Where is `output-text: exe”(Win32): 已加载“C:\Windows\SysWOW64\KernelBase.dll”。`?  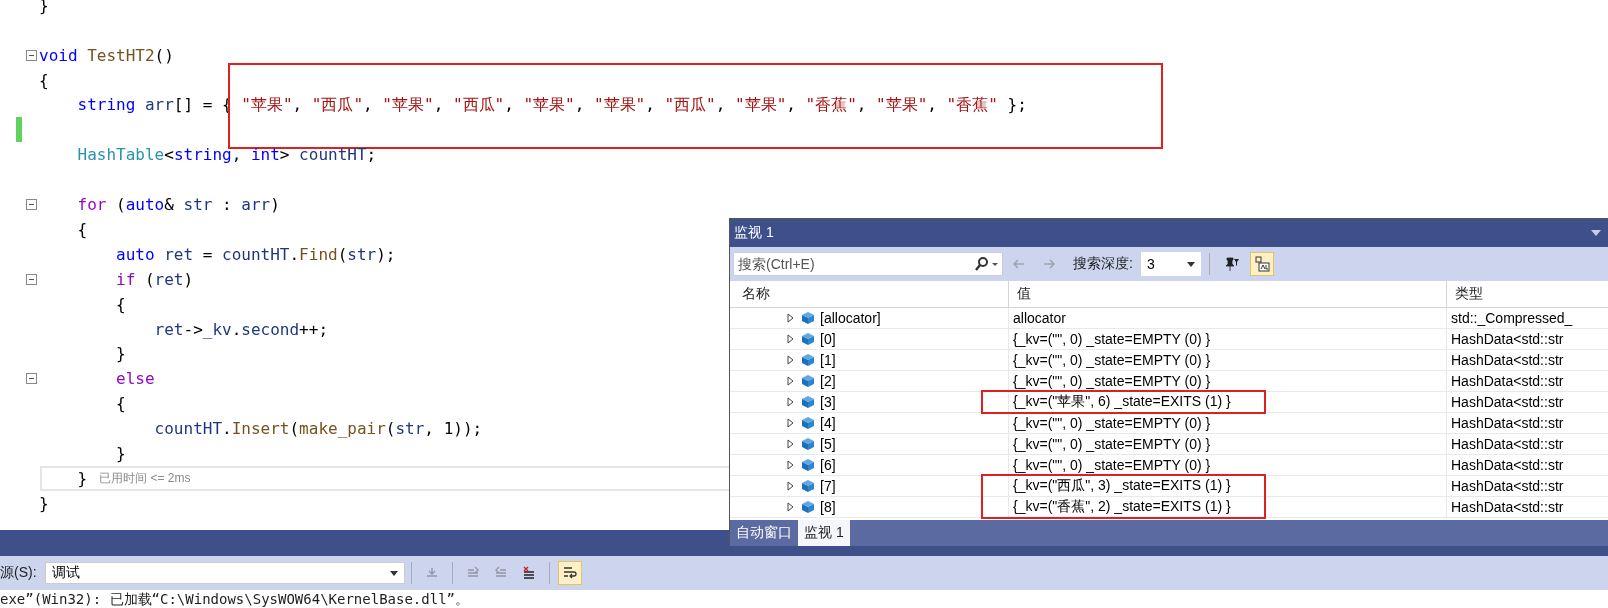 output-text: exe”(Win32): 已加载“C:\Windows\SysWOW64\KernelBase.dll”。 is located at coordinates (235, 599).